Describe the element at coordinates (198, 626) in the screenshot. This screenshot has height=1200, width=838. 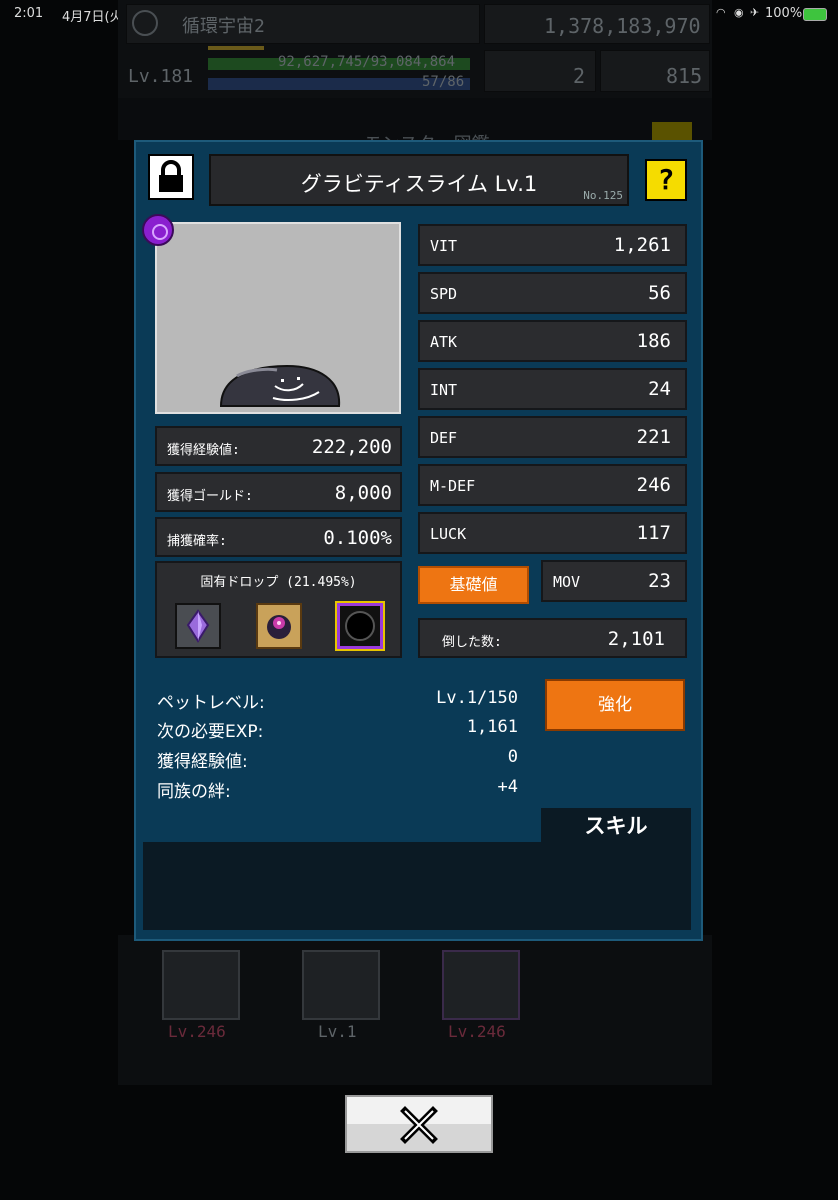
I see `purple-crystal-icon` at that location.